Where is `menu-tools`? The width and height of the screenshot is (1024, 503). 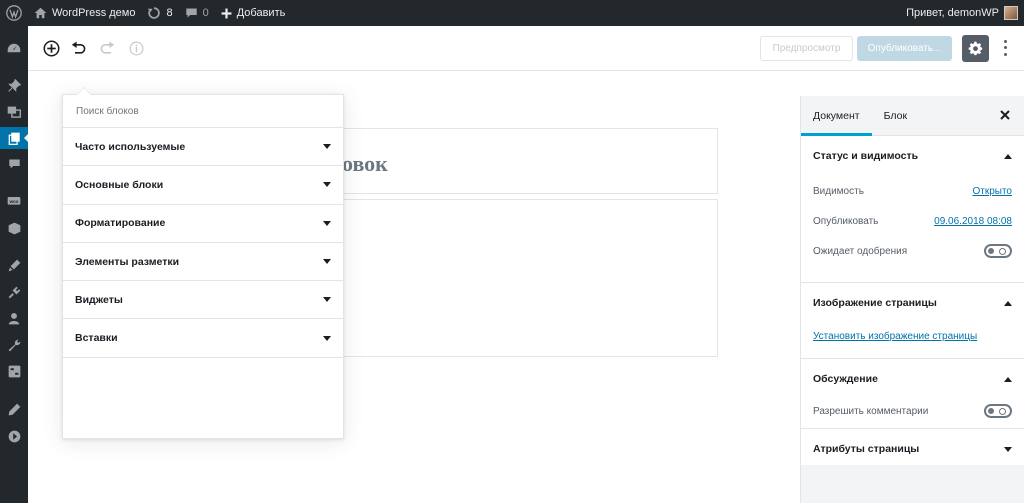
menu-tools is located at coordinates (14, 345).